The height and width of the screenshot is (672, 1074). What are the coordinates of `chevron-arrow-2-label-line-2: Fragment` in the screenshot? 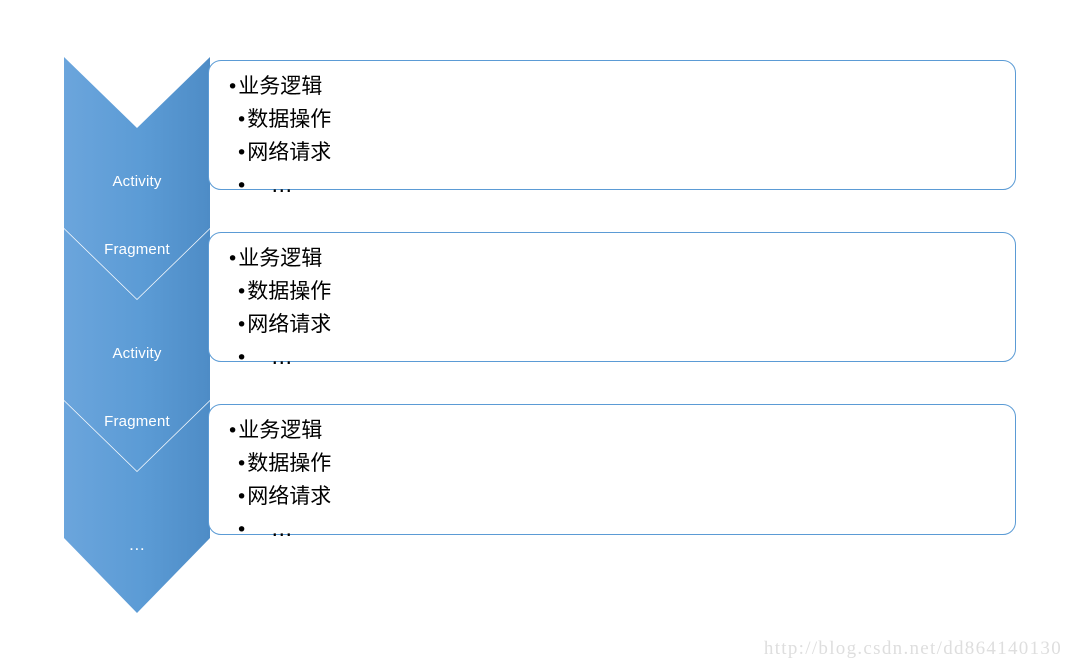 It's located at (137, 421).